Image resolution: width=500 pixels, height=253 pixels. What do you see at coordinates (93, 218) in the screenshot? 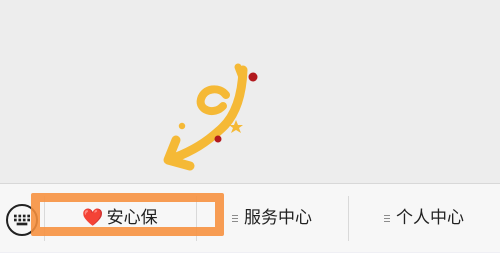
I see `heart-icon: ❤️` at bounding box center [93, 218].